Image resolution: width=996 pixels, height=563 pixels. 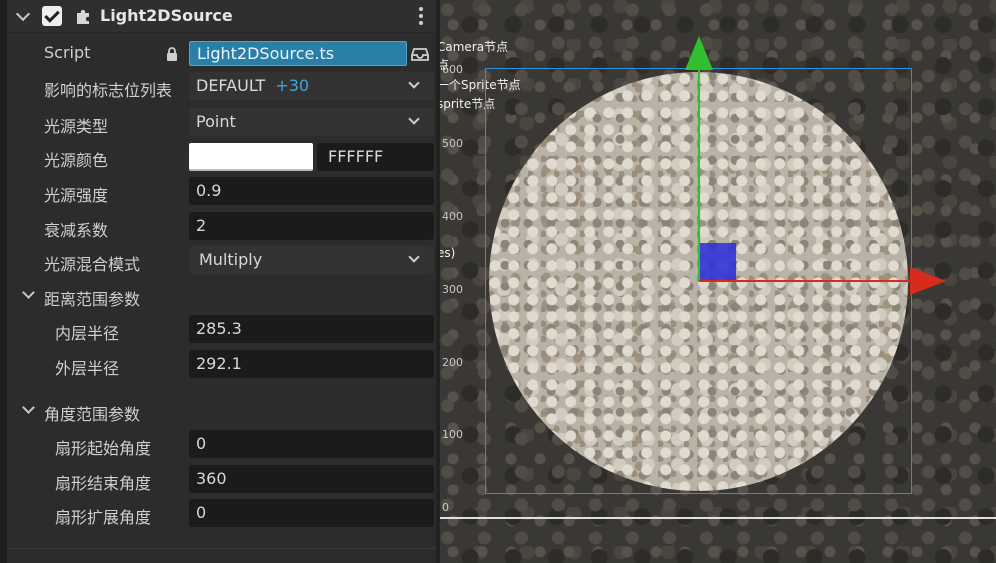 What do you see at coordinates (718, 261) in the screenshot?
I see `gizmo-center-handle` at bounding box center [718, 261].